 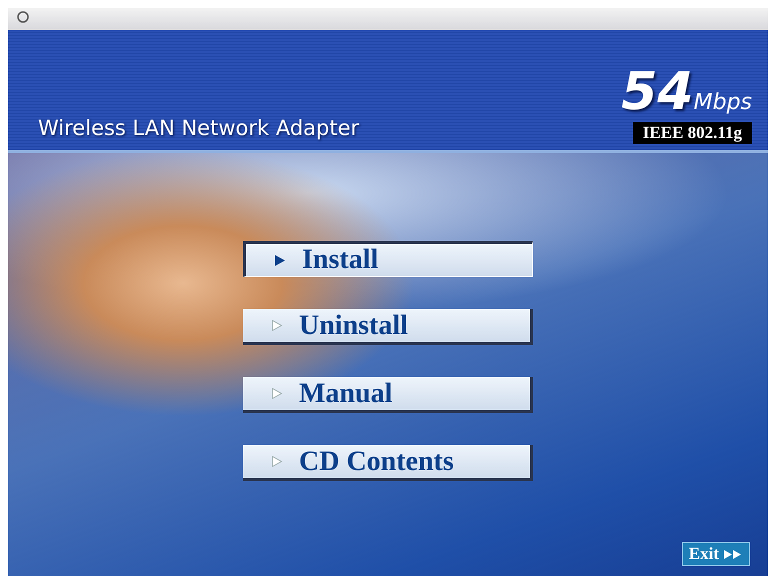 I want to click on speed-number: 54, so click(x=657, y=92).